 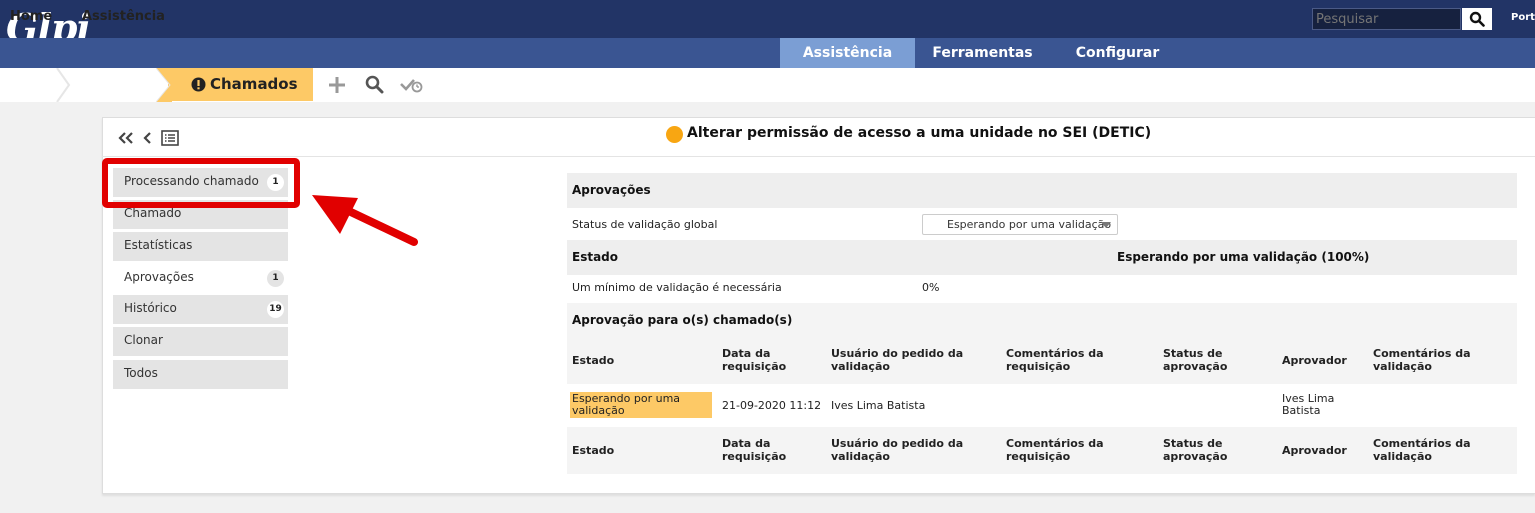 I want to click on breadcrumb-tip, so click(x=304, y=84).